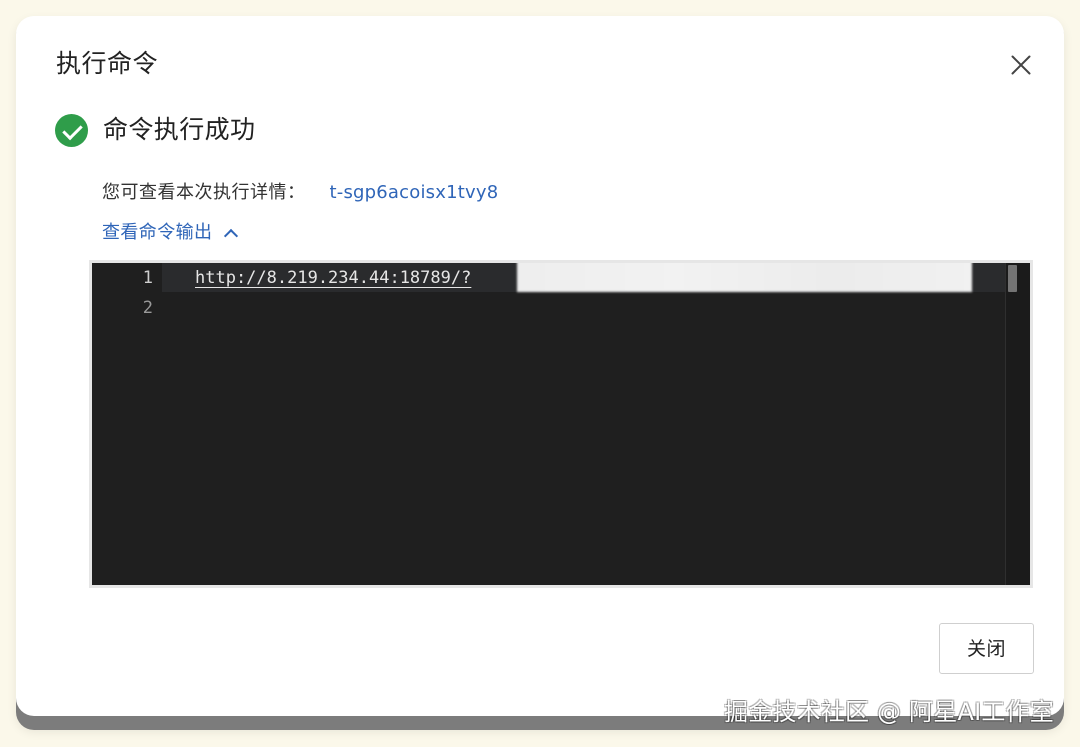  I want to click on close-icon, so click(1021, 65).